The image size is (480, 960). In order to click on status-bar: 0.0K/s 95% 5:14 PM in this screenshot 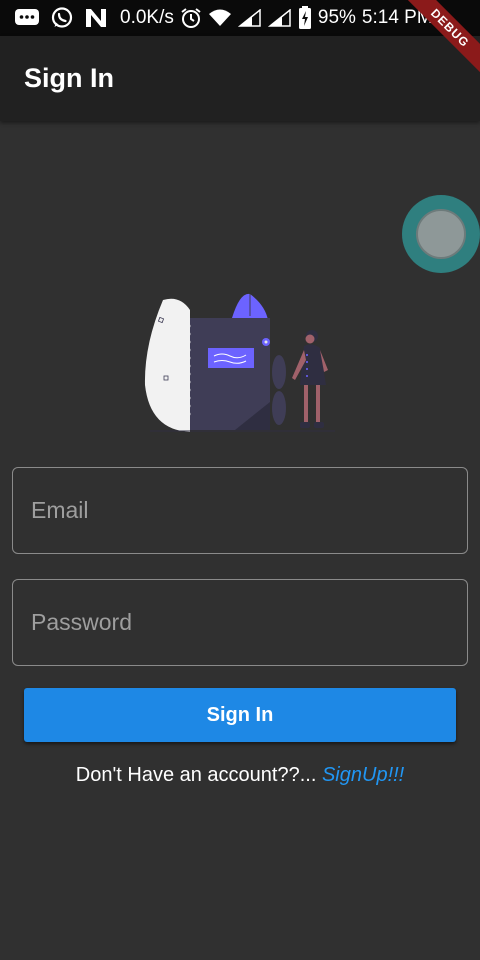, I will do `click(240, 18)`.